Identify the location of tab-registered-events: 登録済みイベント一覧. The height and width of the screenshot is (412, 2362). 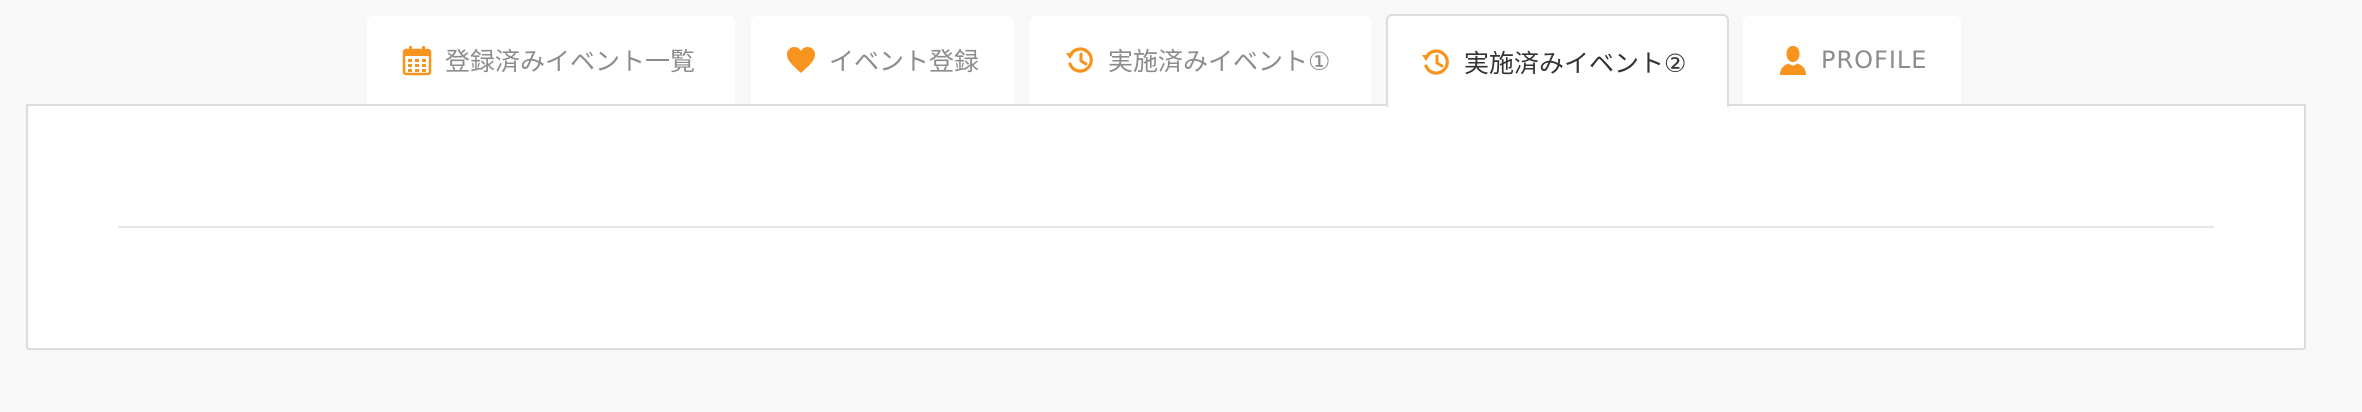
(551, 60).